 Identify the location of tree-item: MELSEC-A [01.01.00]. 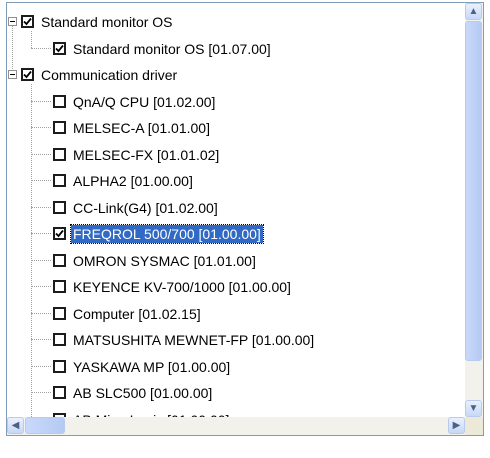
(236, 128).